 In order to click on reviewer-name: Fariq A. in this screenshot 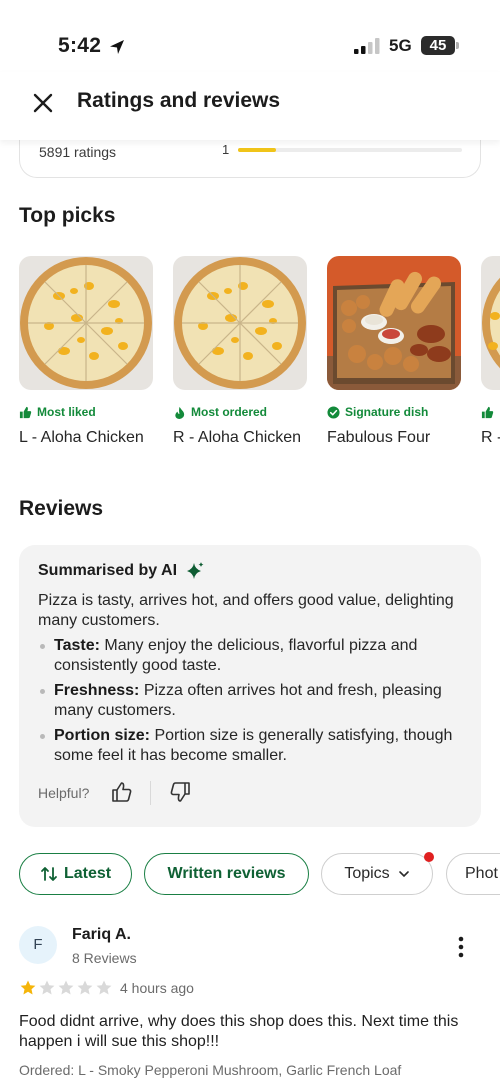, I will do `click(101, 934)`.